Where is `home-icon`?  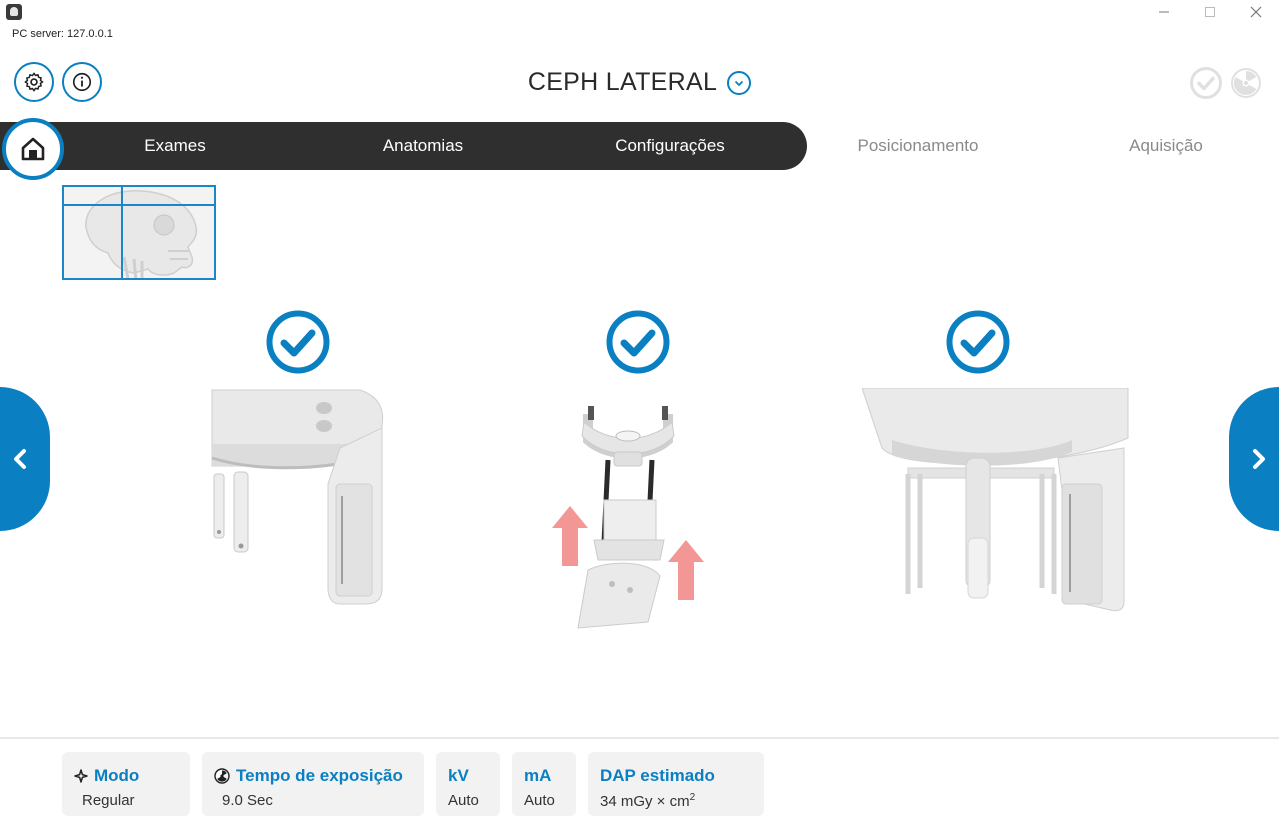
home-icon is located at coordinates (33, 149).